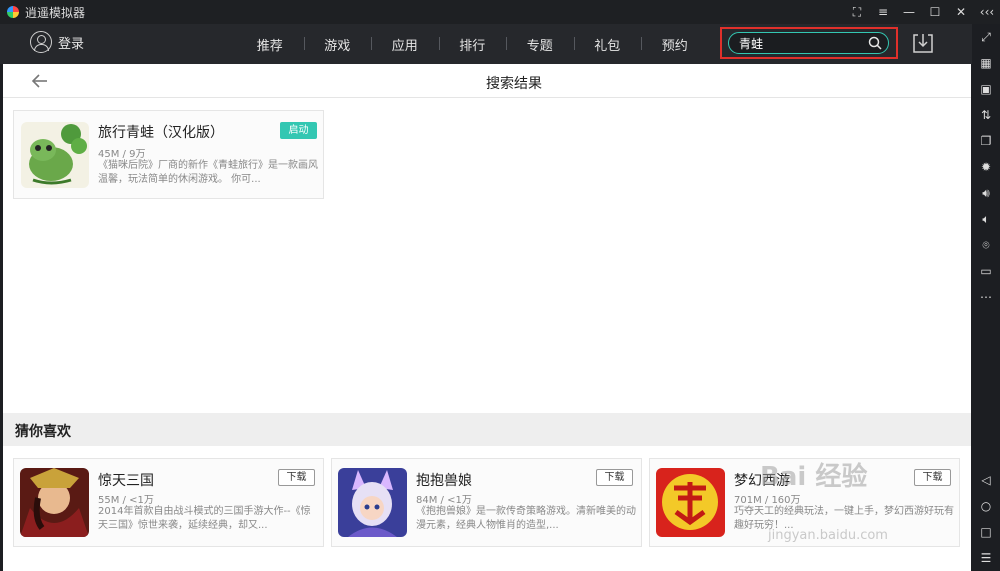 This screenshot has height=571, width=1000. What do you see at coordinates (986, 480) in the screenshot?
I see `android-back-icon: ◁` at bounding box center [986, 480].